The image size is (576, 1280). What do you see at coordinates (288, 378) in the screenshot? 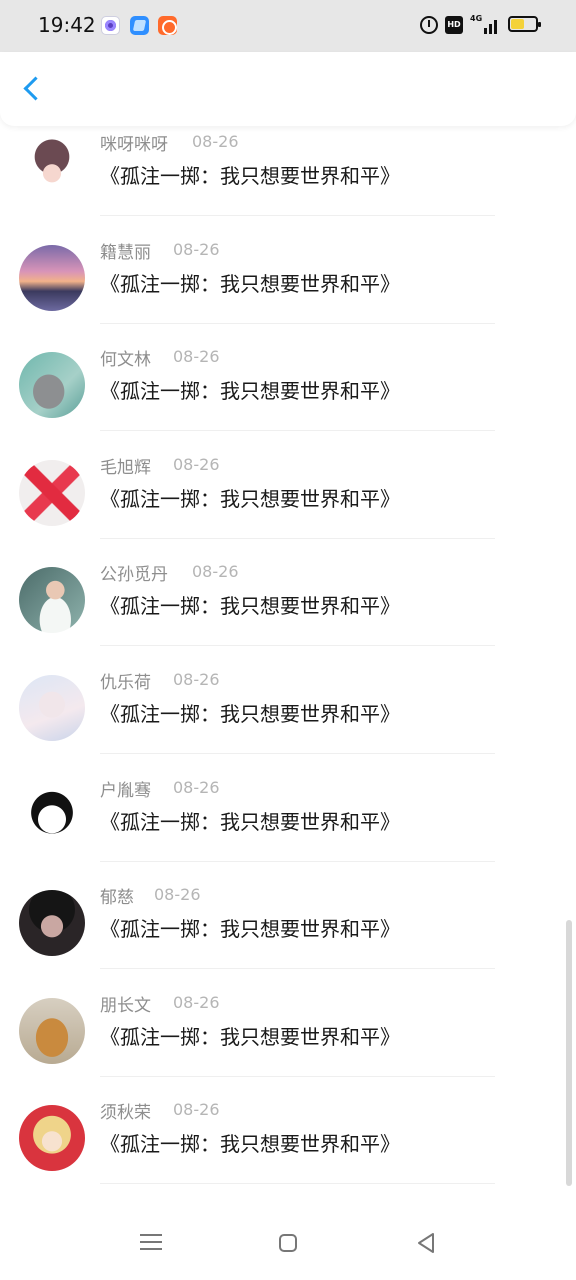
I see `list-item: 何文林 08-26 《孤注一掷：我只想要世界和平》` at bounding box center [288, 378].